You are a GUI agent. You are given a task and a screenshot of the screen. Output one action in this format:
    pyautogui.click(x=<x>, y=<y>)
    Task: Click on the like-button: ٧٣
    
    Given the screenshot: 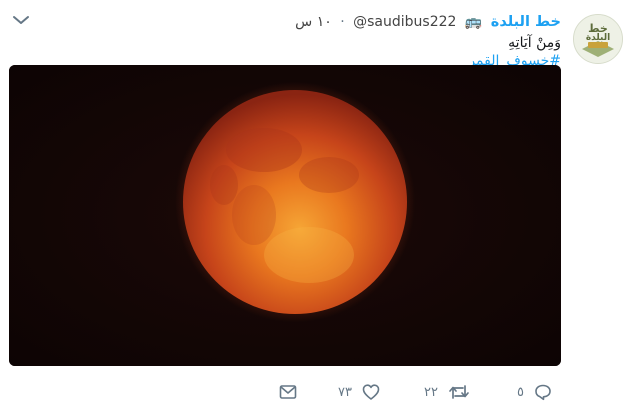 What is the action you would take?
    pyautogui.click(x=359, y=392)
    